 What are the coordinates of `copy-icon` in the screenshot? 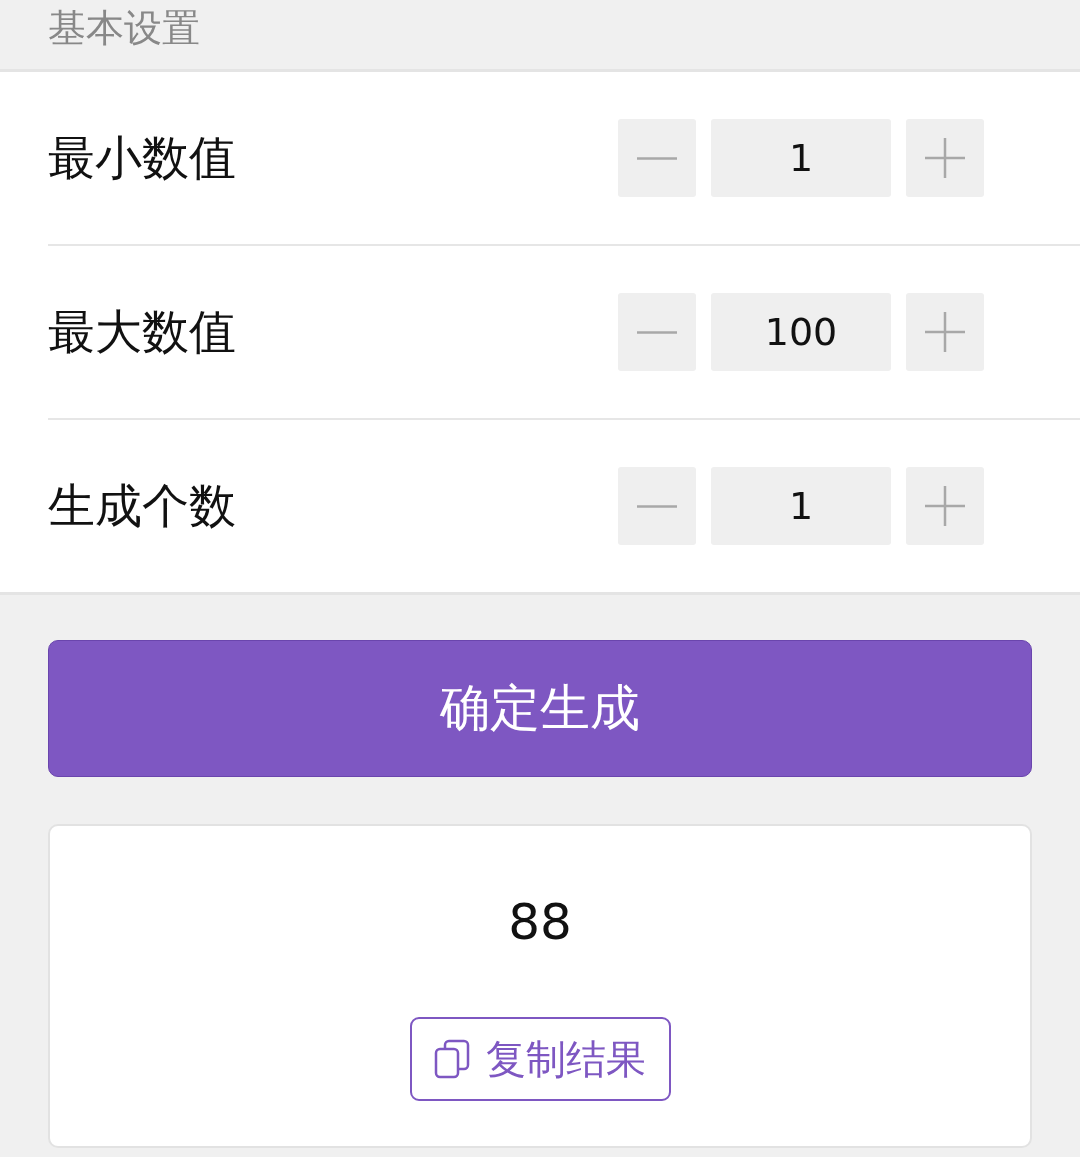 It's located at (453, 1059).